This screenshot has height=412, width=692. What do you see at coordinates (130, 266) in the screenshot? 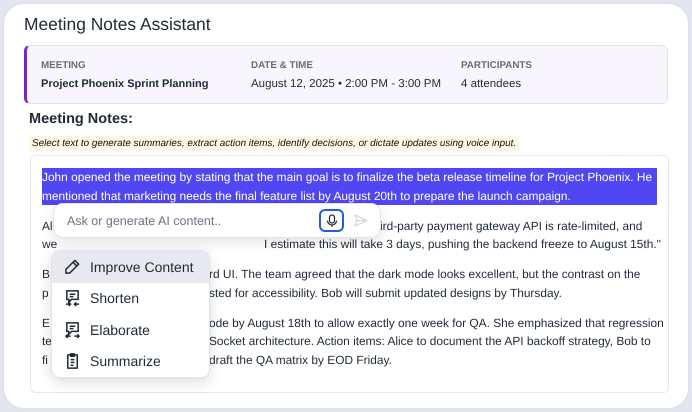
I see `menu-item: Improve Content` at bounding box center [130, 266].